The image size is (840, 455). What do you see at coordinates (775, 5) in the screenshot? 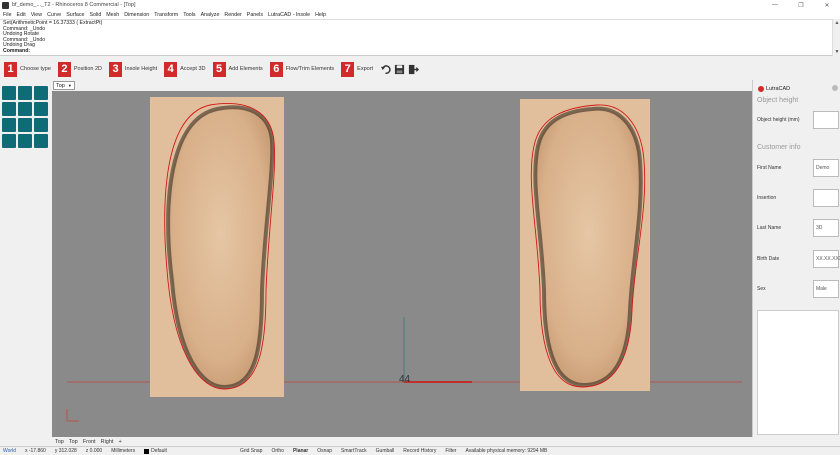
I see `minimize-button: —` at bounding box center [775, 5].